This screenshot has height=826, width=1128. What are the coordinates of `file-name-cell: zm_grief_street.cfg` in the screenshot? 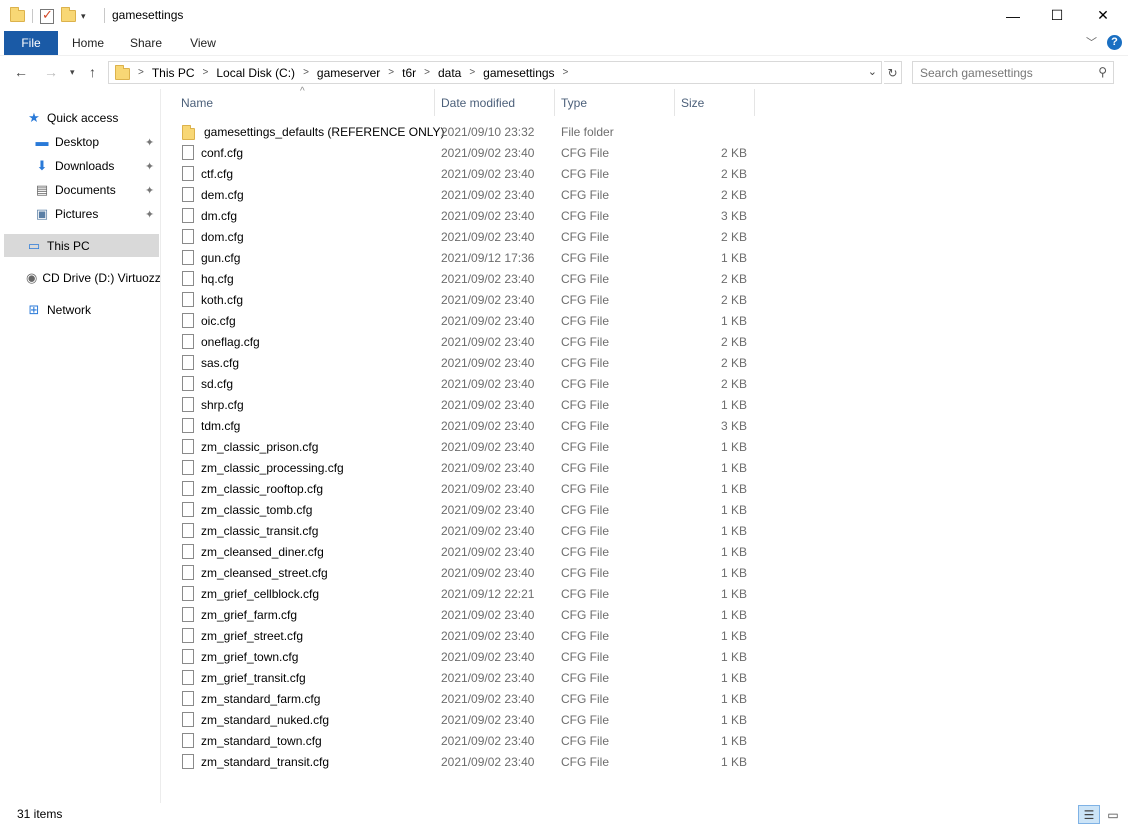 It's located at (242, 635).